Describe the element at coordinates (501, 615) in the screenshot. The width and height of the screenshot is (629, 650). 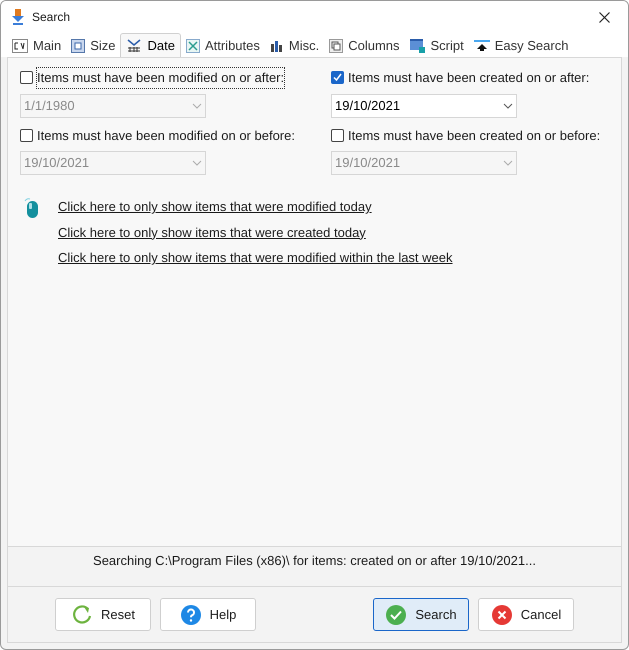
I see `cancel-icon` at that location.